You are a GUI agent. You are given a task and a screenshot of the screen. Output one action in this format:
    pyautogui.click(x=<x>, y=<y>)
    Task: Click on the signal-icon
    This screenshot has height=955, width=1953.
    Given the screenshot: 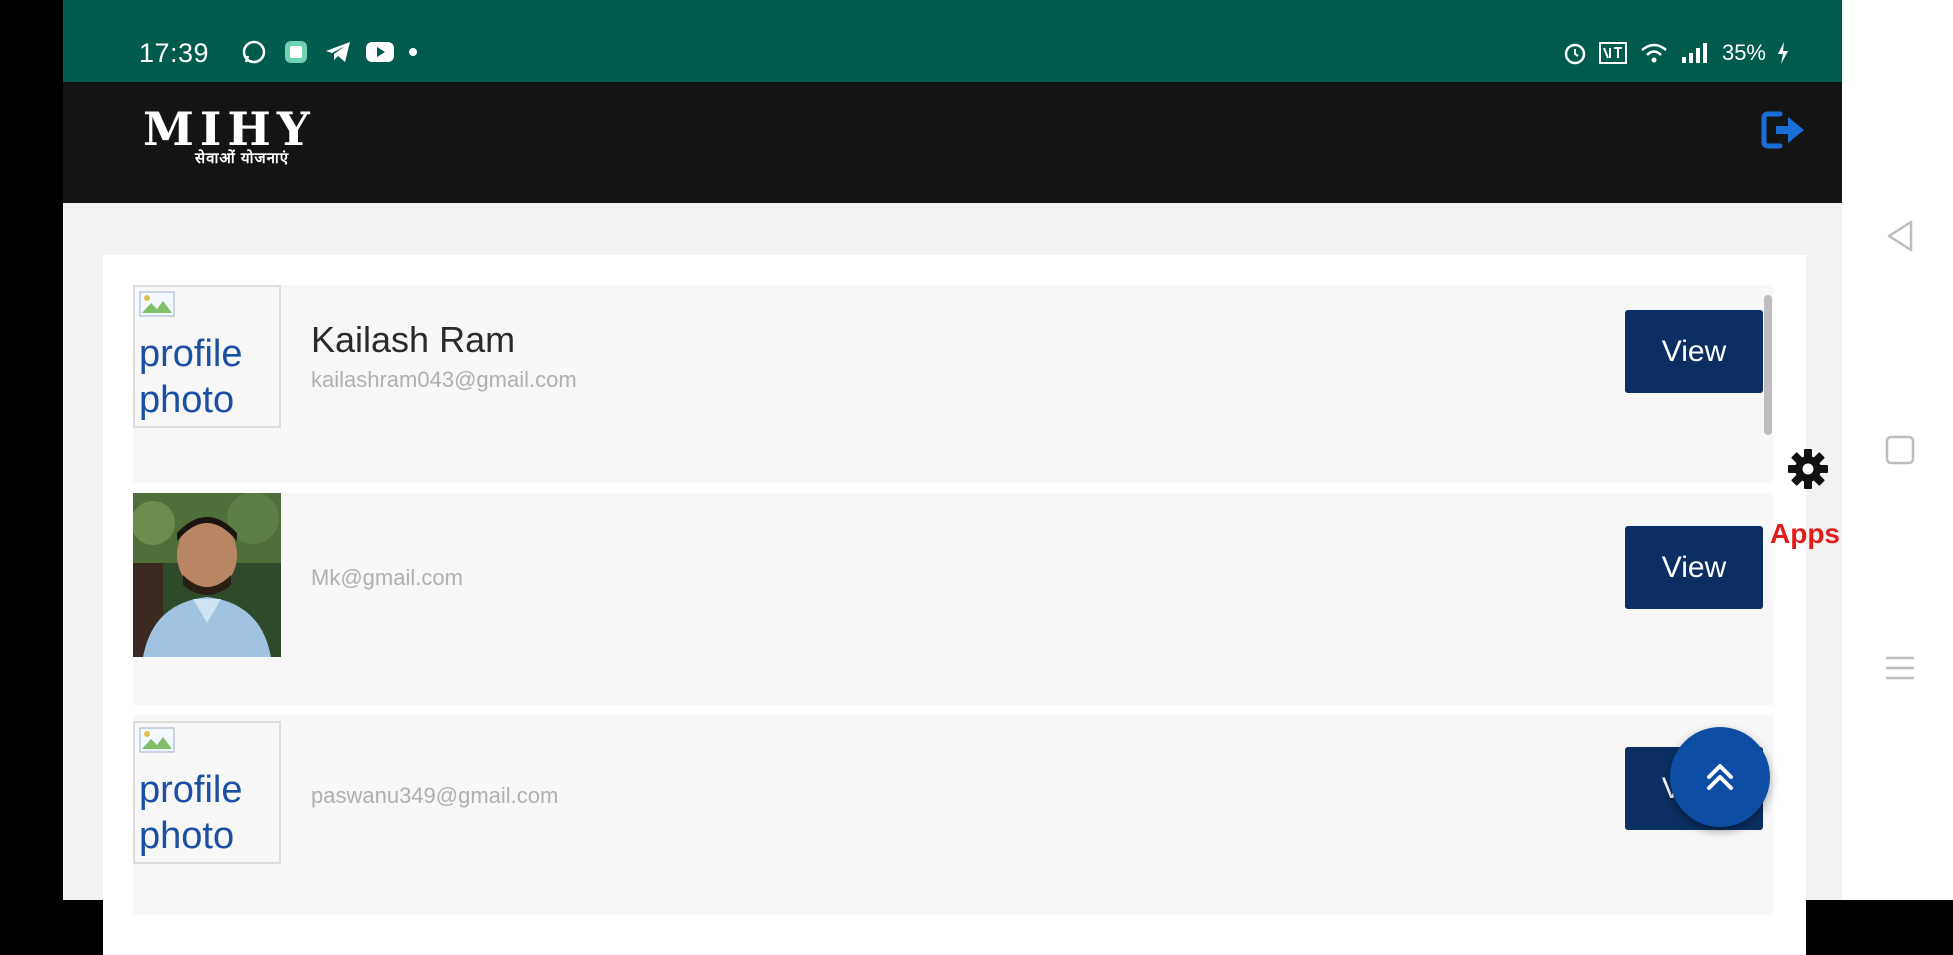 What is the action you would take?
    pyautogui.click(x=1694, y=53)
    